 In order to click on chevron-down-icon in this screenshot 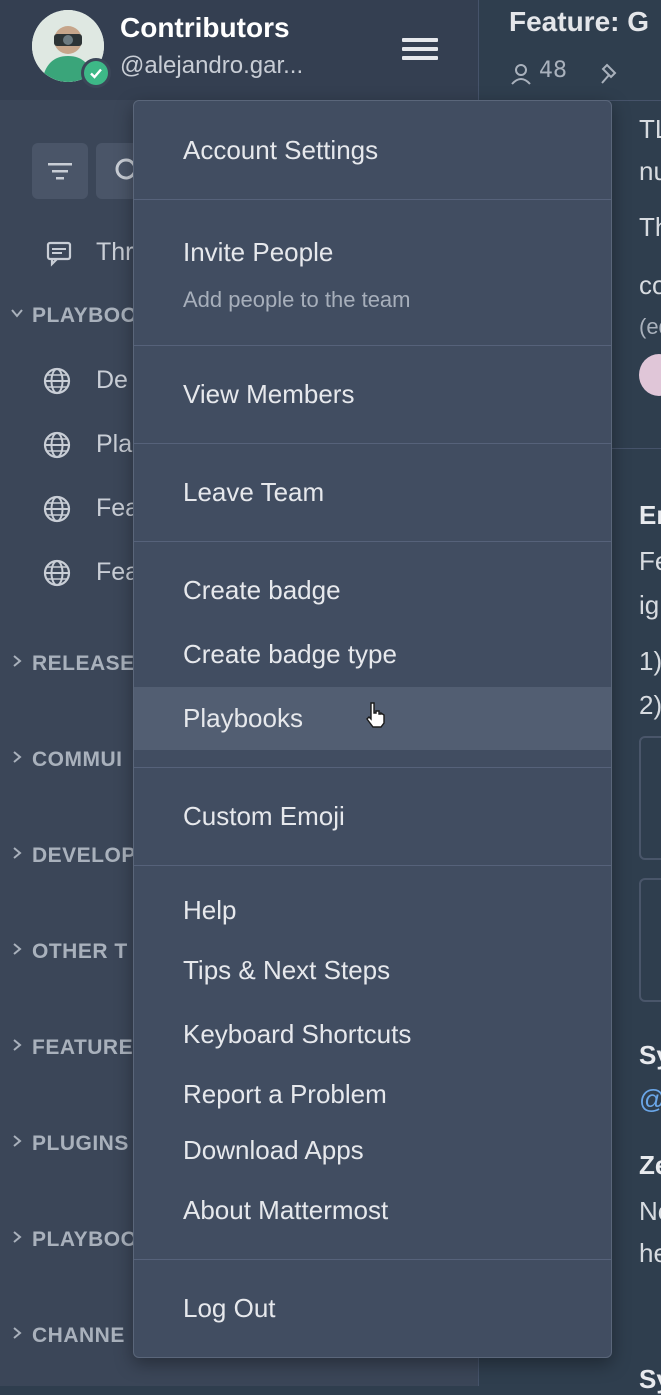, I will do `click(17, 313)`.